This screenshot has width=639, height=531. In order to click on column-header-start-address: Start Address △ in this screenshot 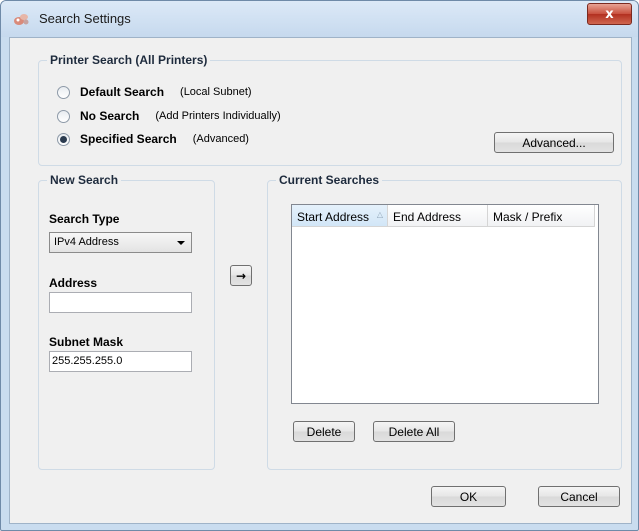, I will do `click(340, 216)`.